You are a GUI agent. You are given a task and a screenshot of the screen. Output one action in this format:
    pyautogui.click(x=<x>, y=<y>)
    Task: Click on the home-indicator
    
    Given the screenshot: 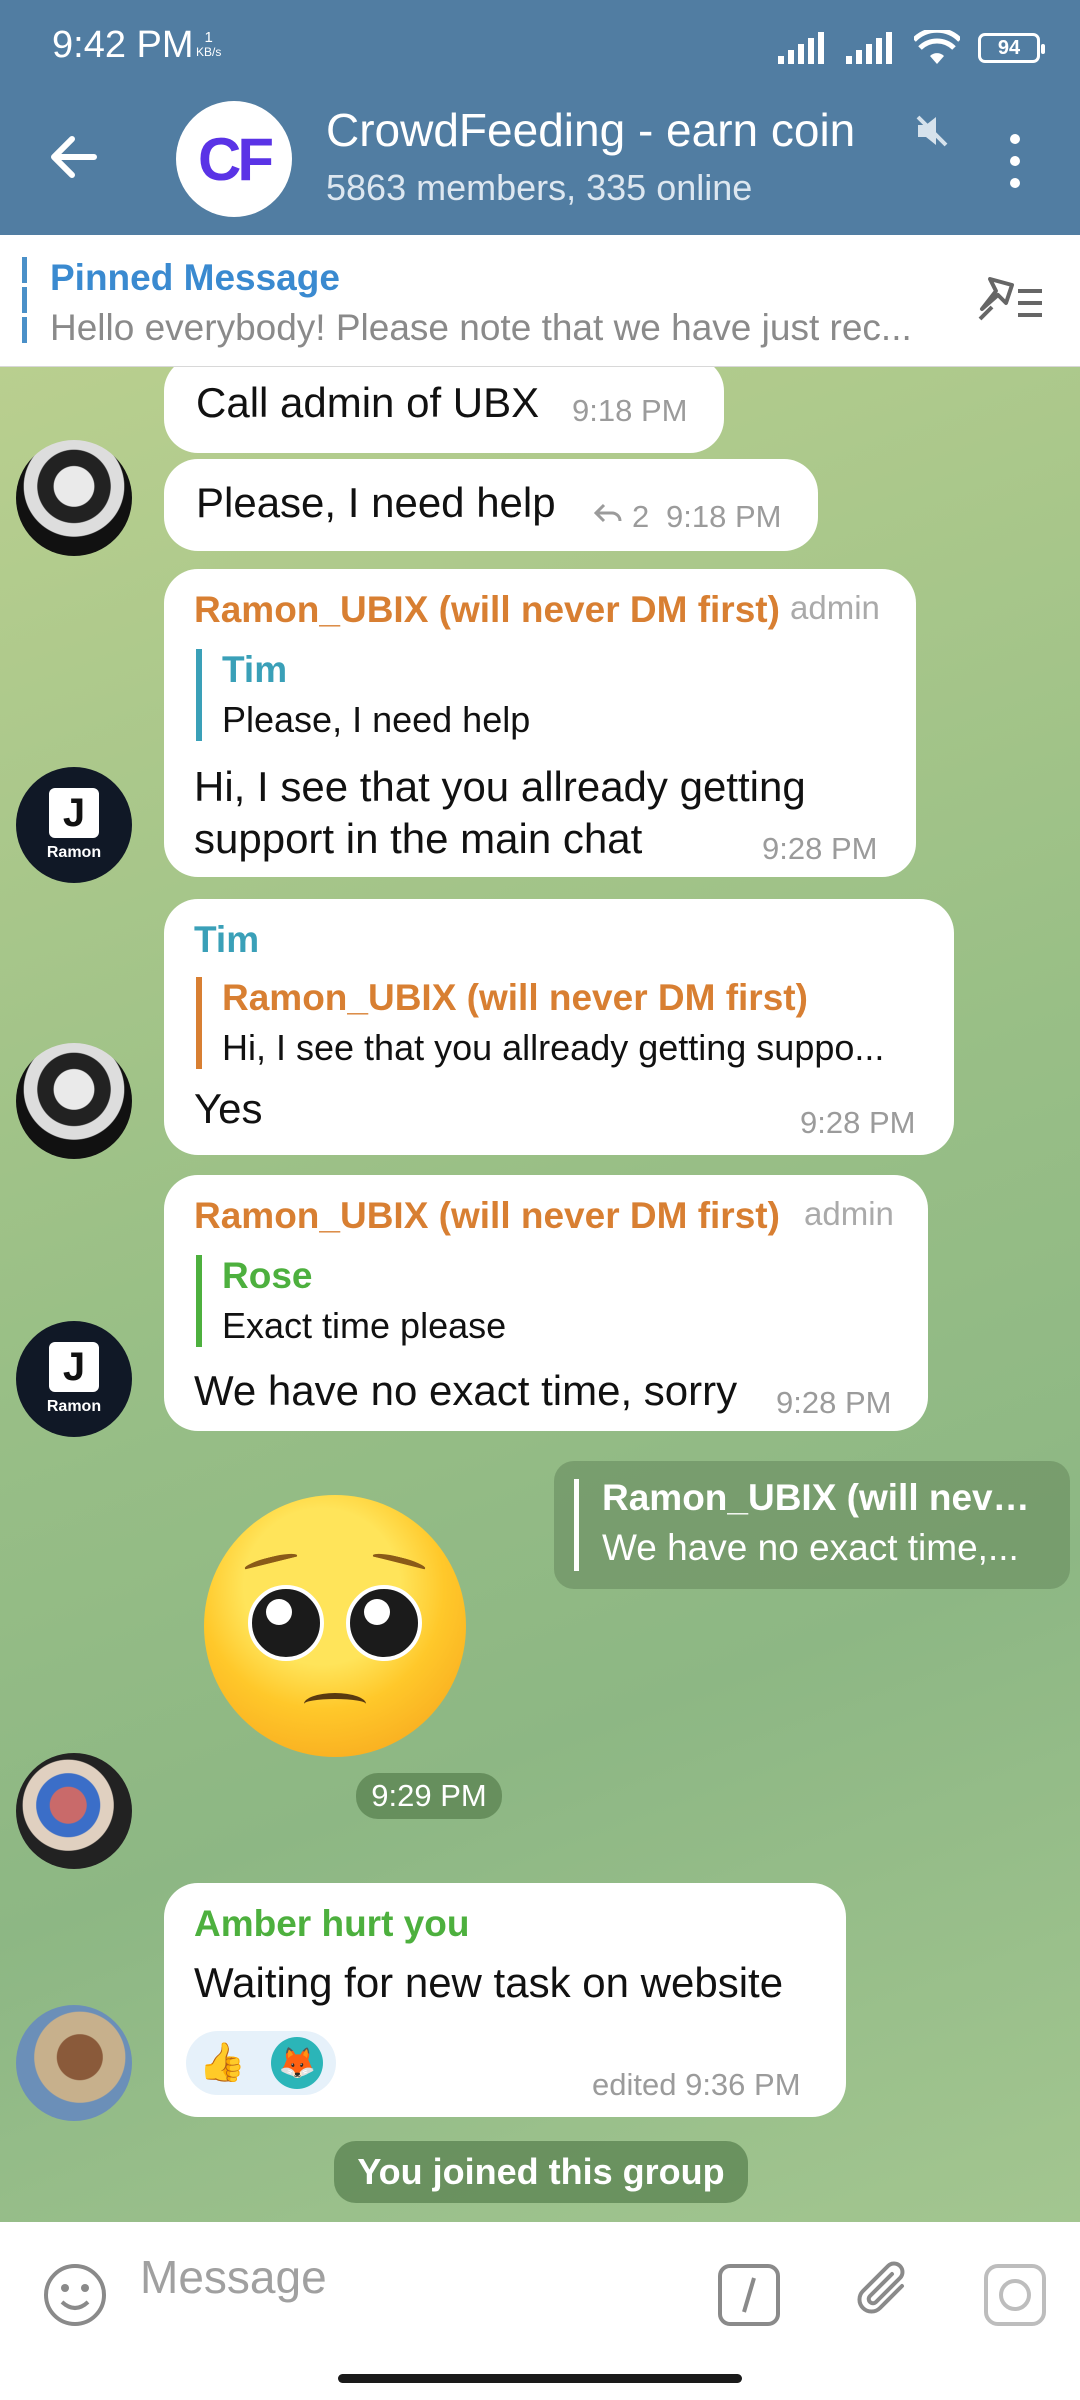 What is the action you would take?
    pyautogui.click(x=540, y=2378)
    